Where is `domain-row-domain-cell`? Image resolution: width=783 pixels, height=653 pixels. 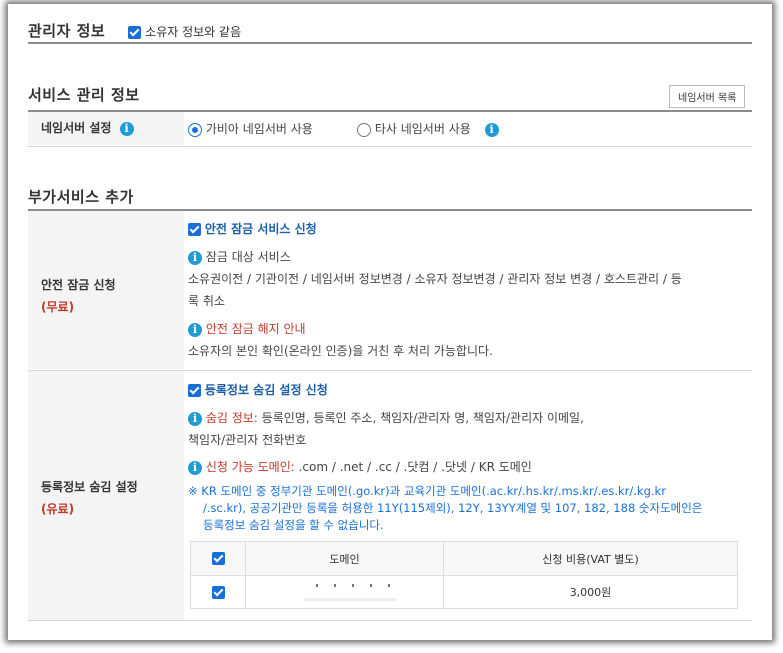
domain-row-domain-cell is located at coordinates (344, 592).